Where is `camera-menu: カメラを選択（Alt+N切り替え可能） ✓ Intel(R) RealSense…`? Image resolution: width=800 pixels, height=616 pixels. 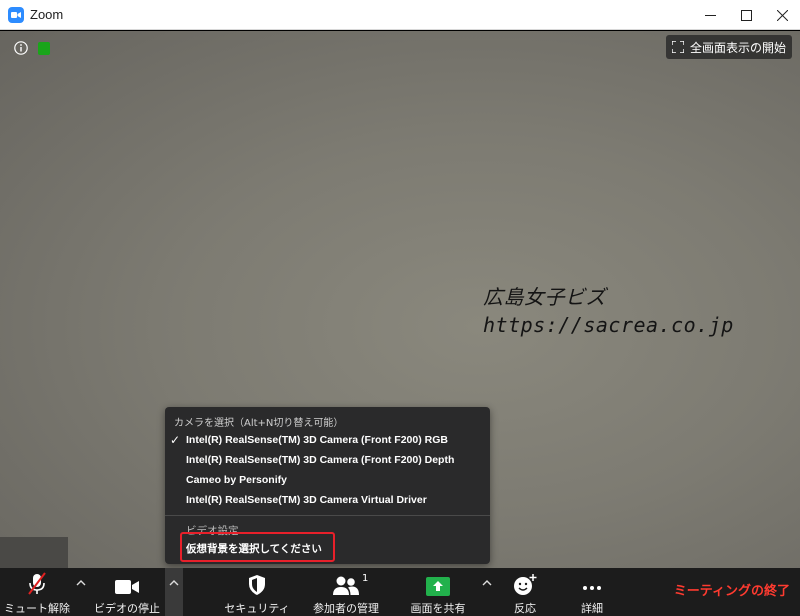
camera-menu: カメラを選択（Alt+N切り替え可能） ✓ Intel(R) RealSense… is located at coordinates (327, 485).